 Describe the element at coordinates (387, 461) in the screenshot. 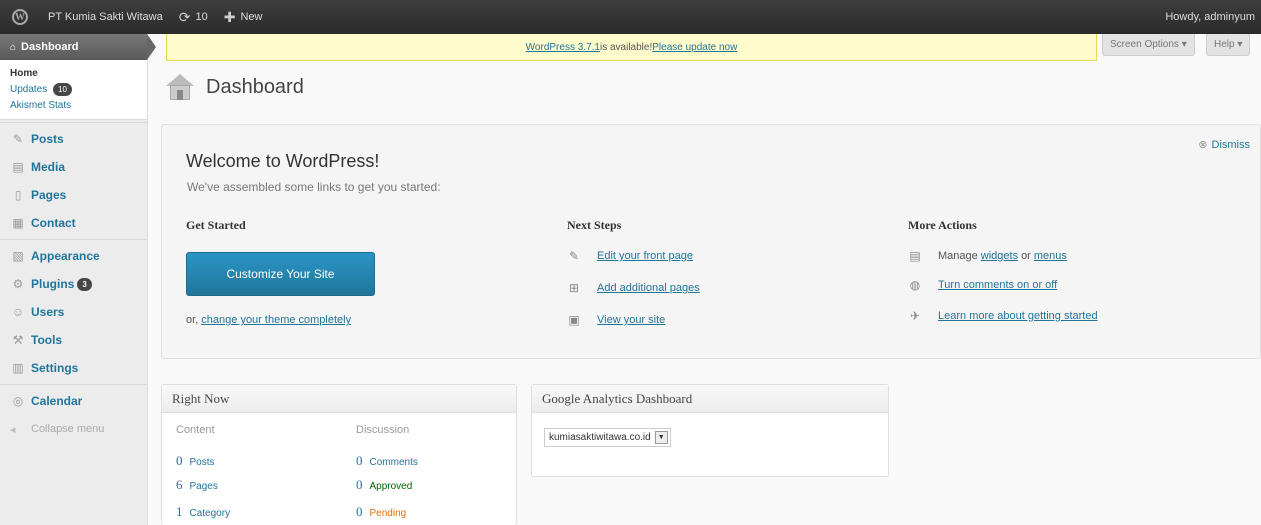

I see `discussion-comments-row: 0 Comments` at that location.